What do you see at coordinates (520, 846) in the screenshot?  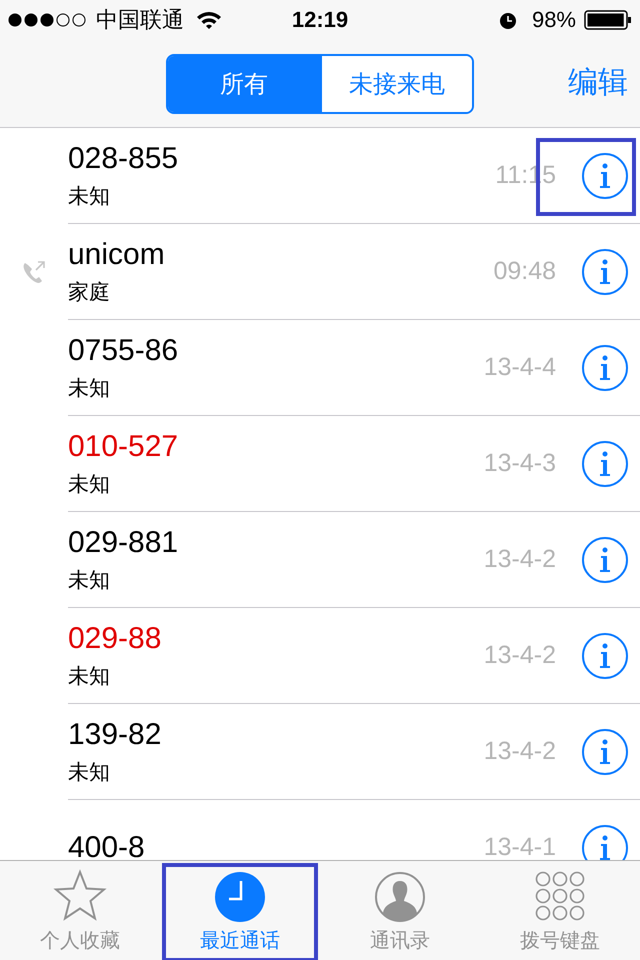 I see `call-time: 13-4-1` at bounding box center [520, 846].